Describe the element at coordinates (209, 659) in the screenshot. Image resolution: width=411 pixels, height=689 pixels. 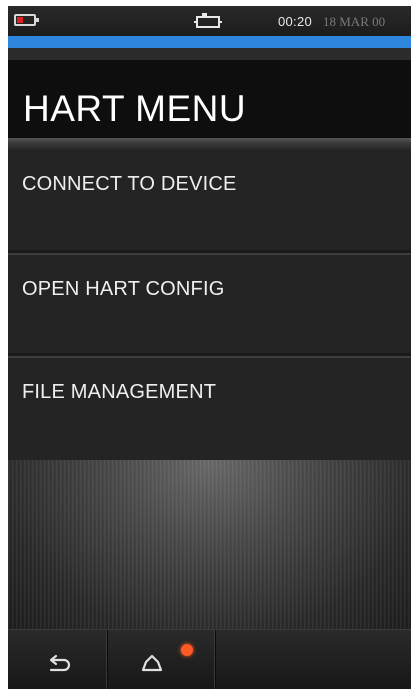
I see `navigation-bar` at that location.